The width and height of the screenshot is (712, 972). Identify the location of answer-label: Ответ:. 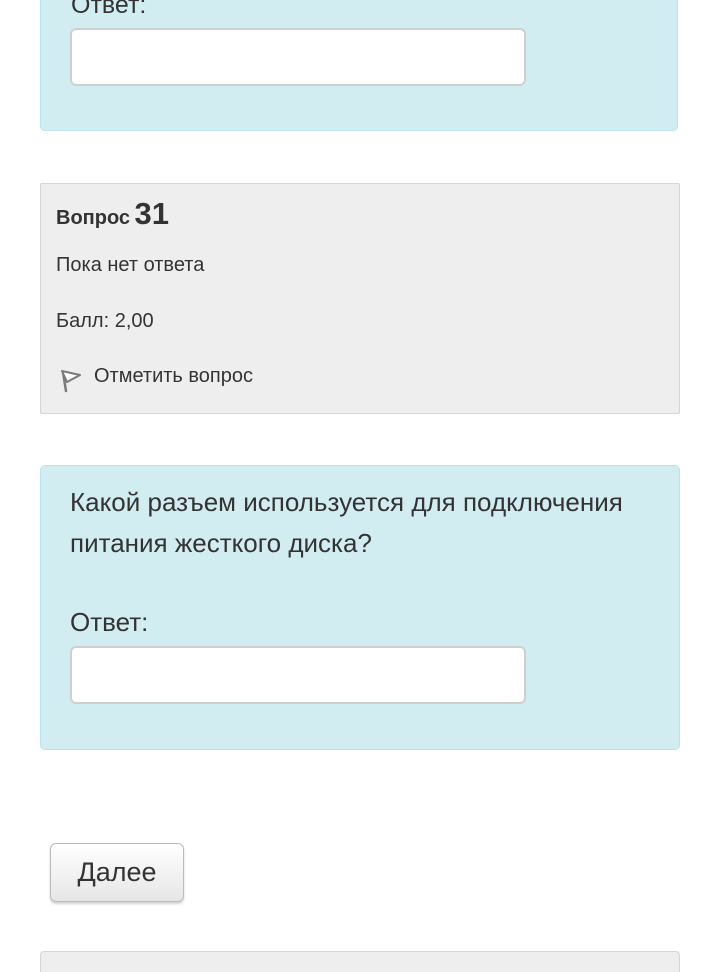
(109, 622).